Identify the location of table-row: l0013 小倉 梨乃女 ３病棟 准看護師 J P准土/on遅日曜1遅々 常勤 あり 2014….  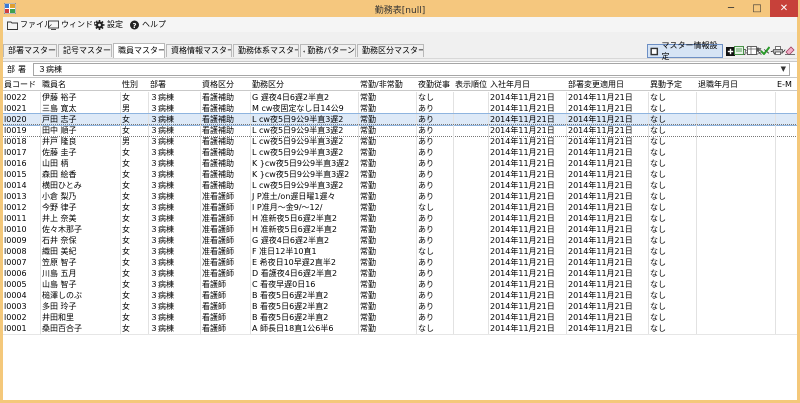
(400, 196).